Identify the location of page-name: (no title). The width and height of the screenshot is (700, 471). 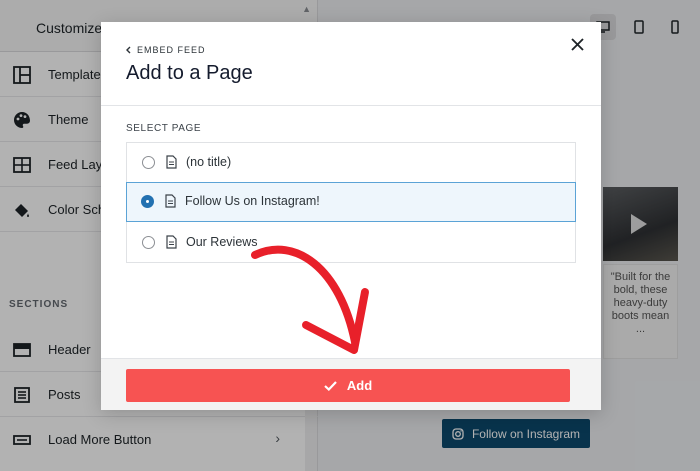
(209, 162).